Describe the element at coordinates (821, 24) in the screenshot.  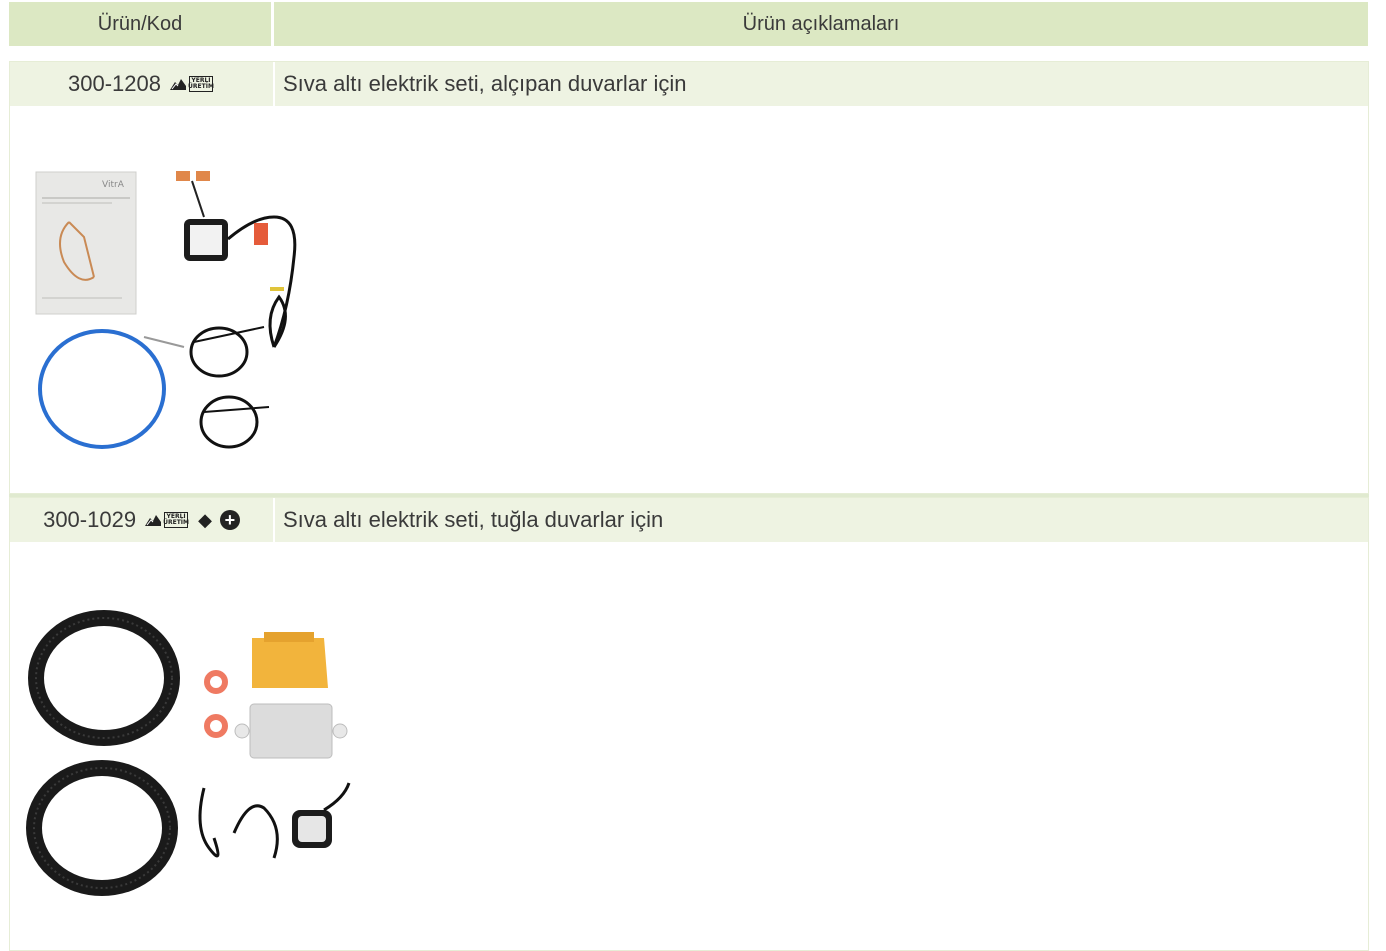
I see `column-header-description: Ürün açıklamaları` at that location.